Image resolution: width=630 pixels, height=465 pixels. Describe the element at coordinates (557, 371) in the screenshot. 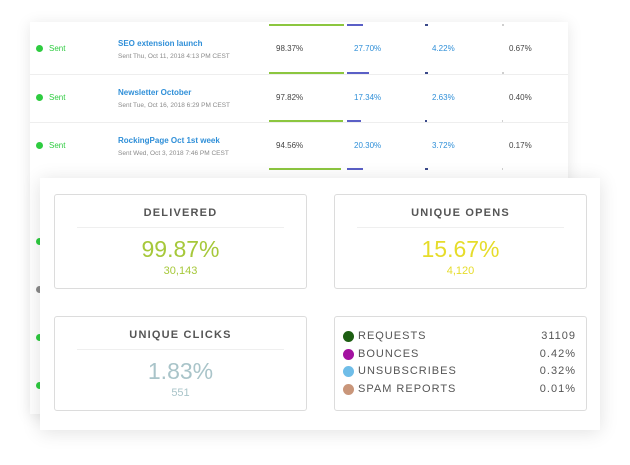

I see `metric-value: 0.32%` at that location.